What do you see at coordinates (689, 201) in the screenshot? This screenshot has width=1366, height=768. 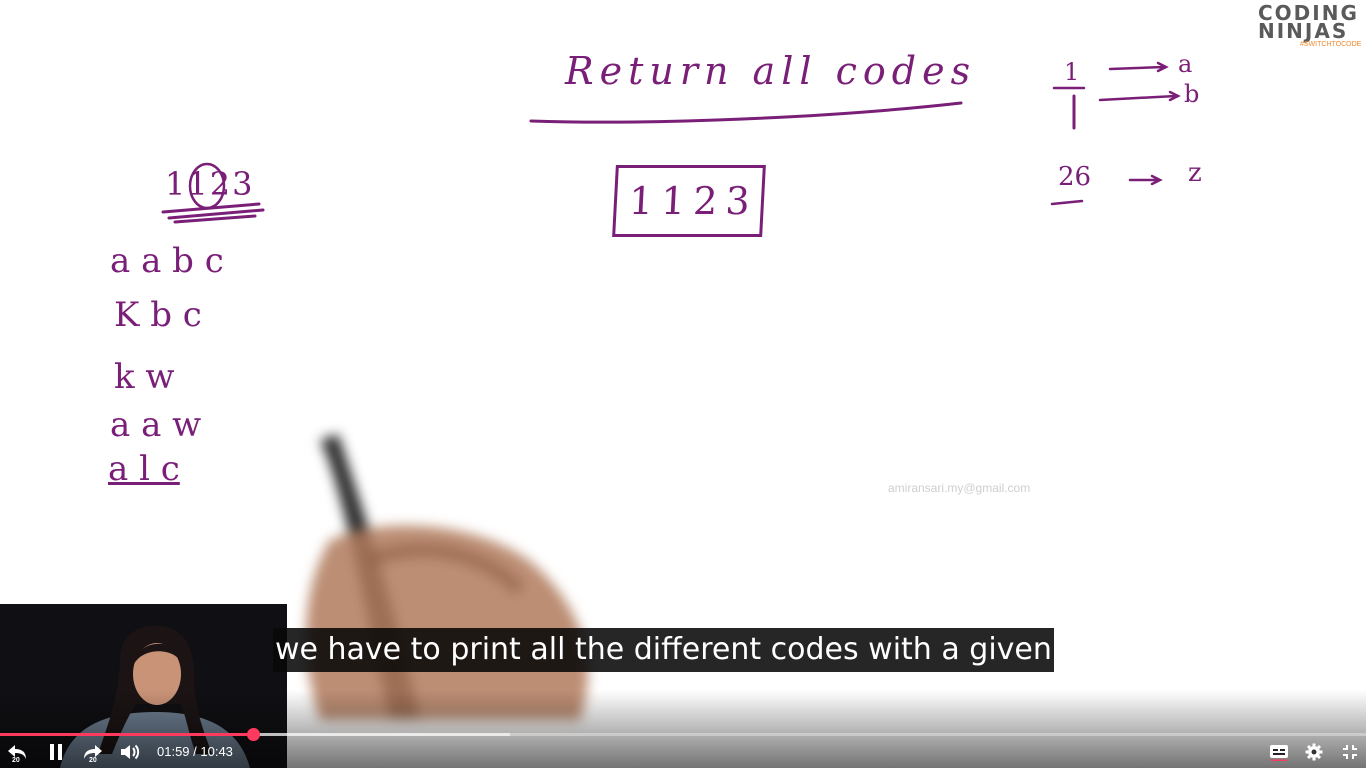 I see `boxed-number: 1123` at bounding box center [689, 201].